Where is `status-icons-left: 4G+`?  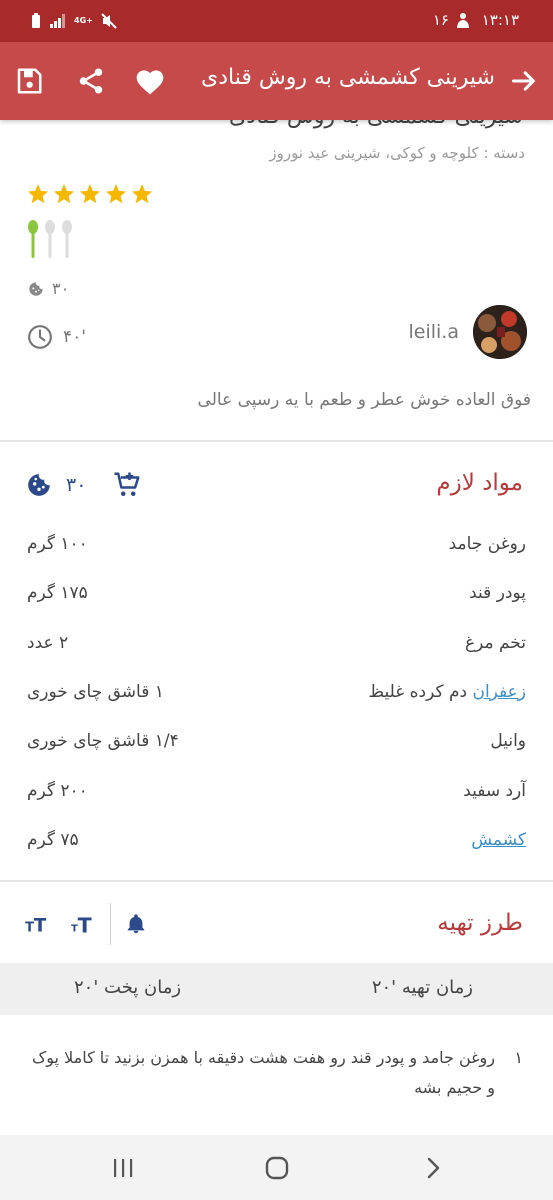
status-icons-left: 4G+ is located at coordinates (73, 21).